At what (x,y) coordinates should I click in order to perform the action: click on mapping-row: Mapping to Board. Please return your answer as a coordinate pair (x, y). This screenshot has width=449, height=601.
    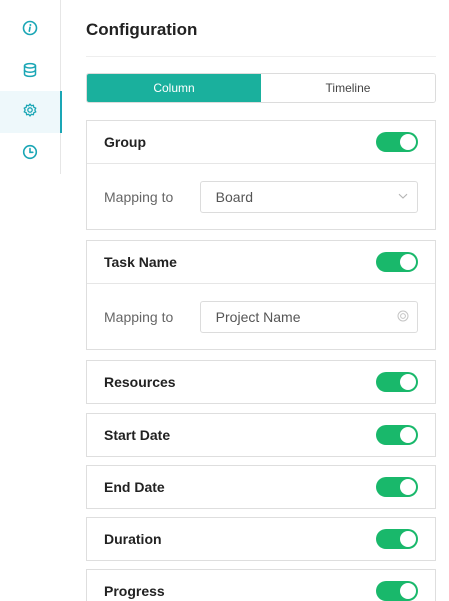
    Looking at the image, I should click on (261, 196).